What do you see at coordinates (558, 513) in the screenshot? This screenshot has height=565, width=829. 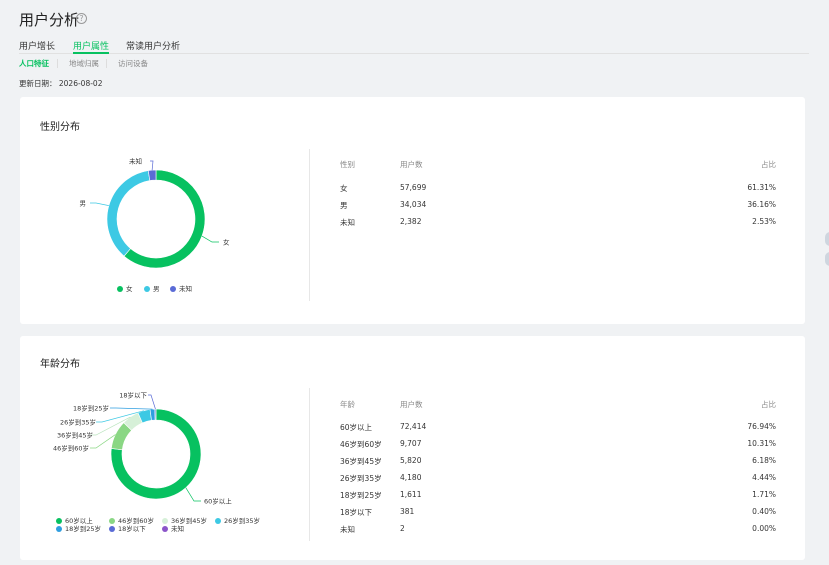 I see `table-row: 18岁以下 381 0.40%` at bounding box center [558, 513].